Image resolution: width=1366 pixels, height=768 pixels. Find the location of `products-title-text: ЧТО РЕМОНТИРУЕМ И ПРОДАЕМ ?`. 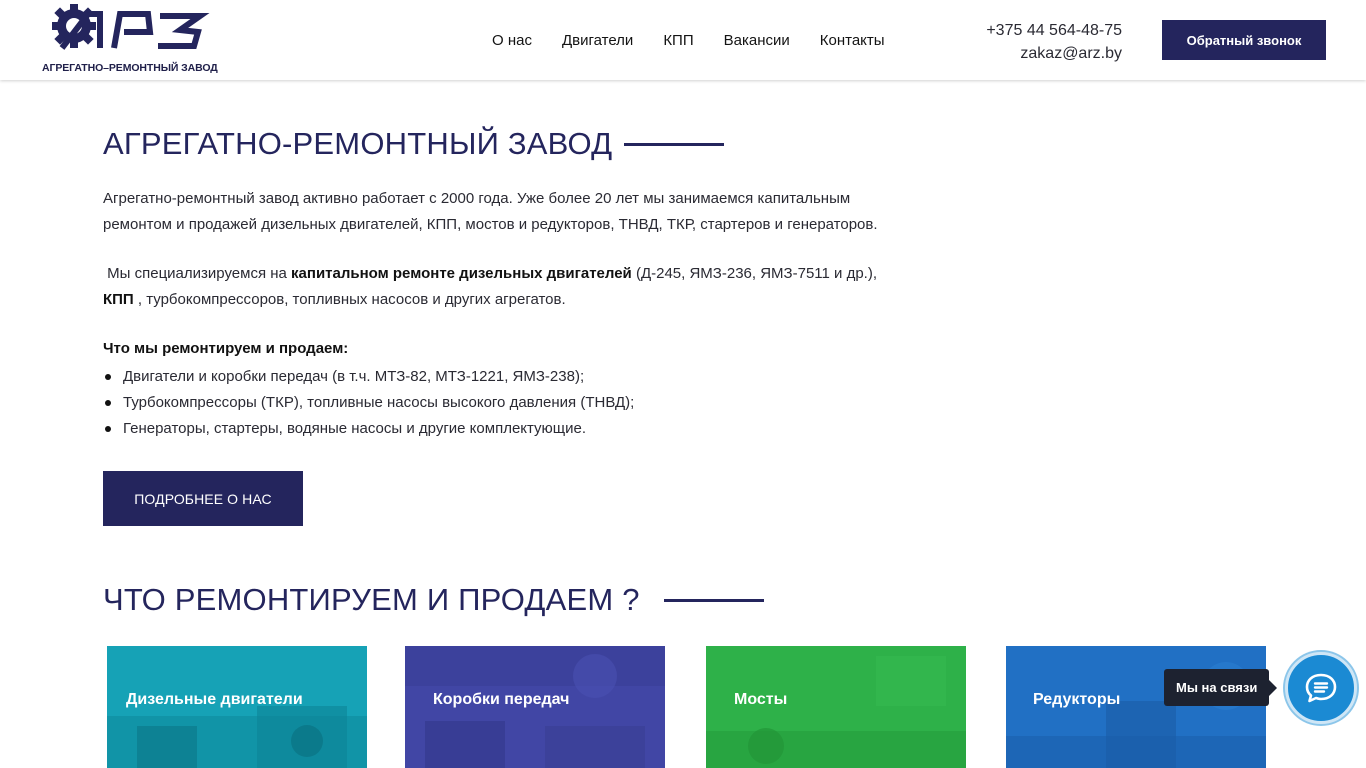

products-title-text: ЧТО РЕМОНТИРУЕМ И ПРОДАЕМ ? is located at coordinates (371, 599).